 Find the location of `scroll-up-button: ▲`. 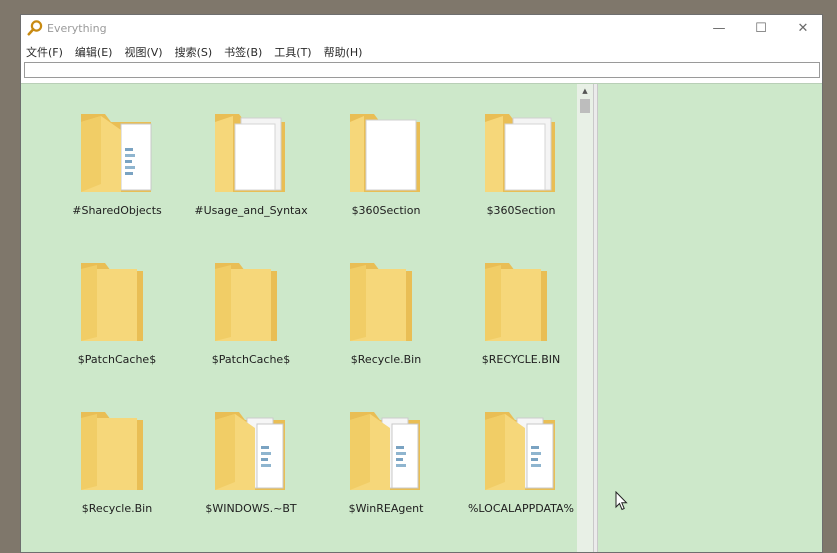

scroll-up-button: ▲ is located at coordinates (585, 91).